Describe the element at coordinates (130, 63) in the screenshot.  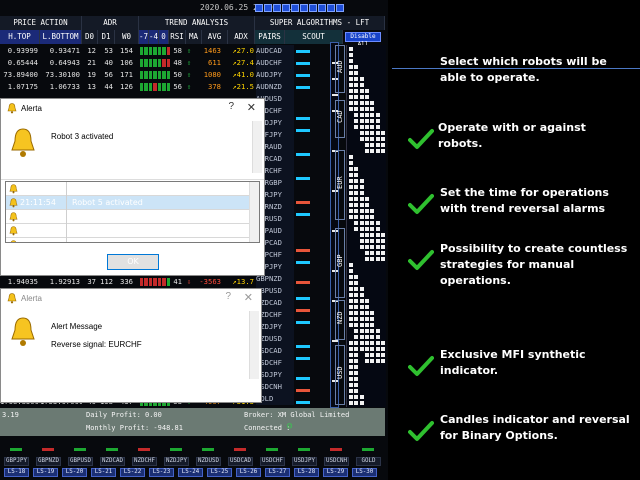
I see `table-row: 0.65444 0.64943 21 40 106 48 ⇧ 611 ↗27.4` at that location.